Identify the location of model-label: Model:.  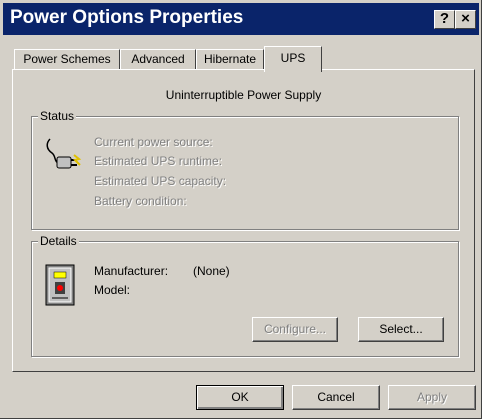
(112, 290).